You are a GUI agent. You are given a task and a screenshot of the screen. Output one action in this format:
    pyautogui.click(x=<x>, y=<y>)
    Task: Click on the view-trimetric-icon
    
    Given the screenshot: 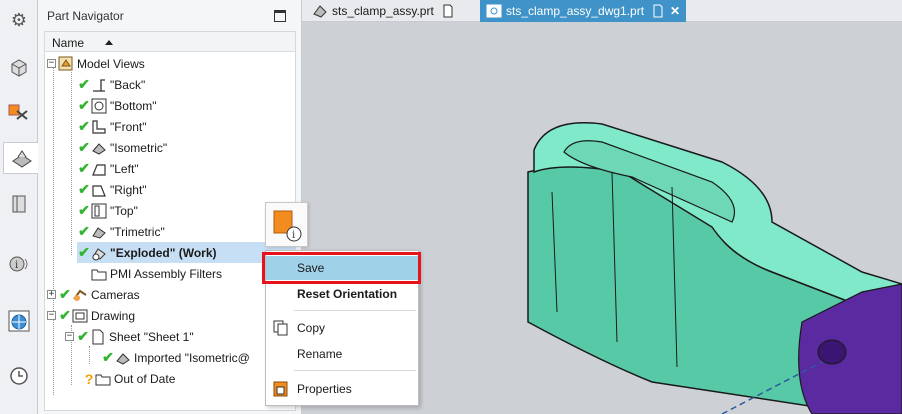 What is the action you would take?
    pyautogui.click(x=99, y=232)
    